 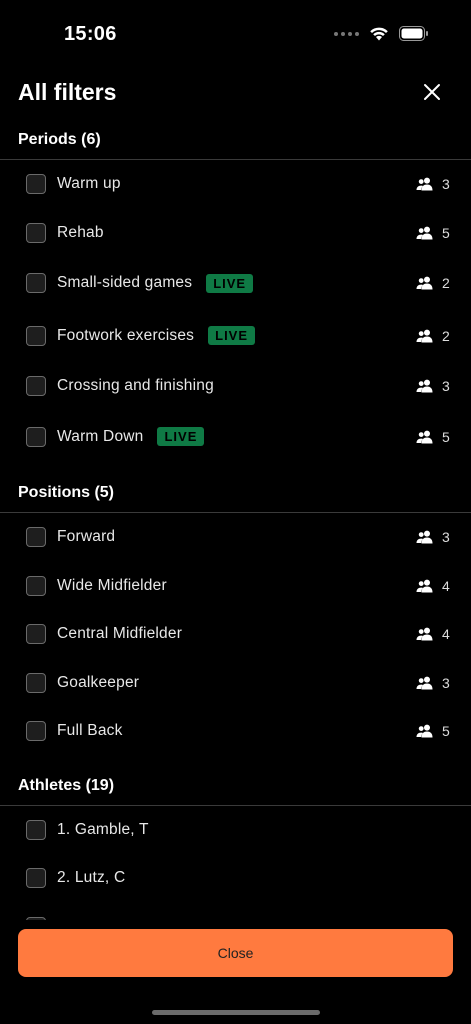 I want to click on close-icon, so click(x=432, y=92).